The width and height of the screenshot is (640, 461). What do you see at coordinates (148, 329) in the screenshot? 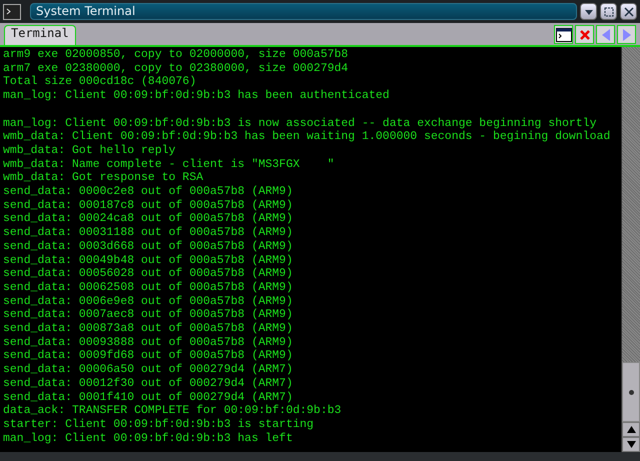
I see `terminal-line: send_data: 000873a8 out of 000a57b8 (ARM9)` at bounding box center [148, 329].